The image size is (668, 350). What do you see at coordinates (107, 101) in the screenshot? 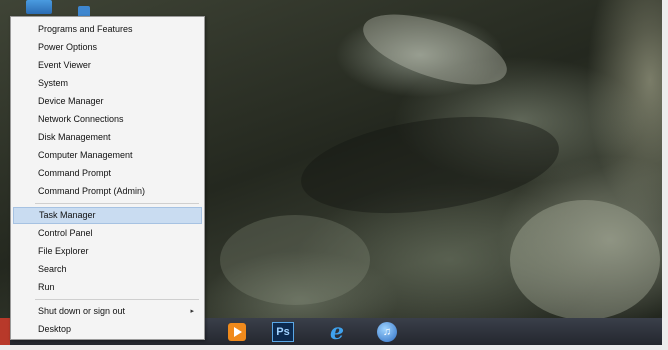
I see `menu-item-device-manager: Device Manager` at bounding box center [107, 101].